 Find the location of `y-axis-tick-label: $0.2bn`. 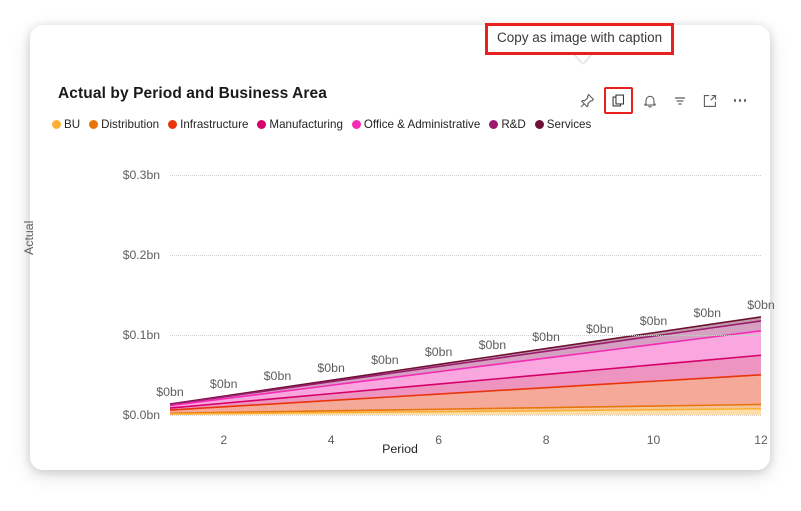

y-axis-tick-label: $0.2bn is located at coordinates (141, 255).